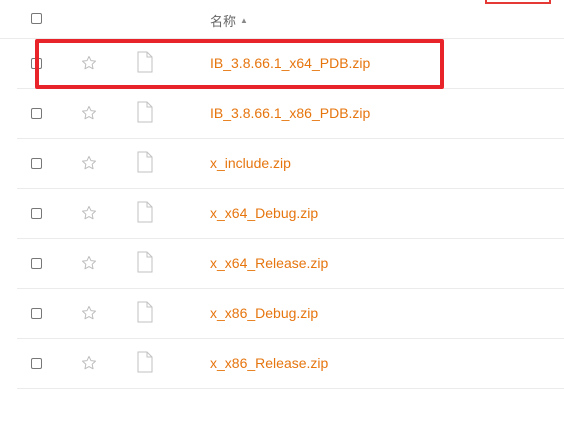 This screenshot has height=424, width=564. What do you see at coordinates (264, 213) in the screenshot?
I see `file-name-link: x_x64_Debug.zip` at bounding box center [264, 213].